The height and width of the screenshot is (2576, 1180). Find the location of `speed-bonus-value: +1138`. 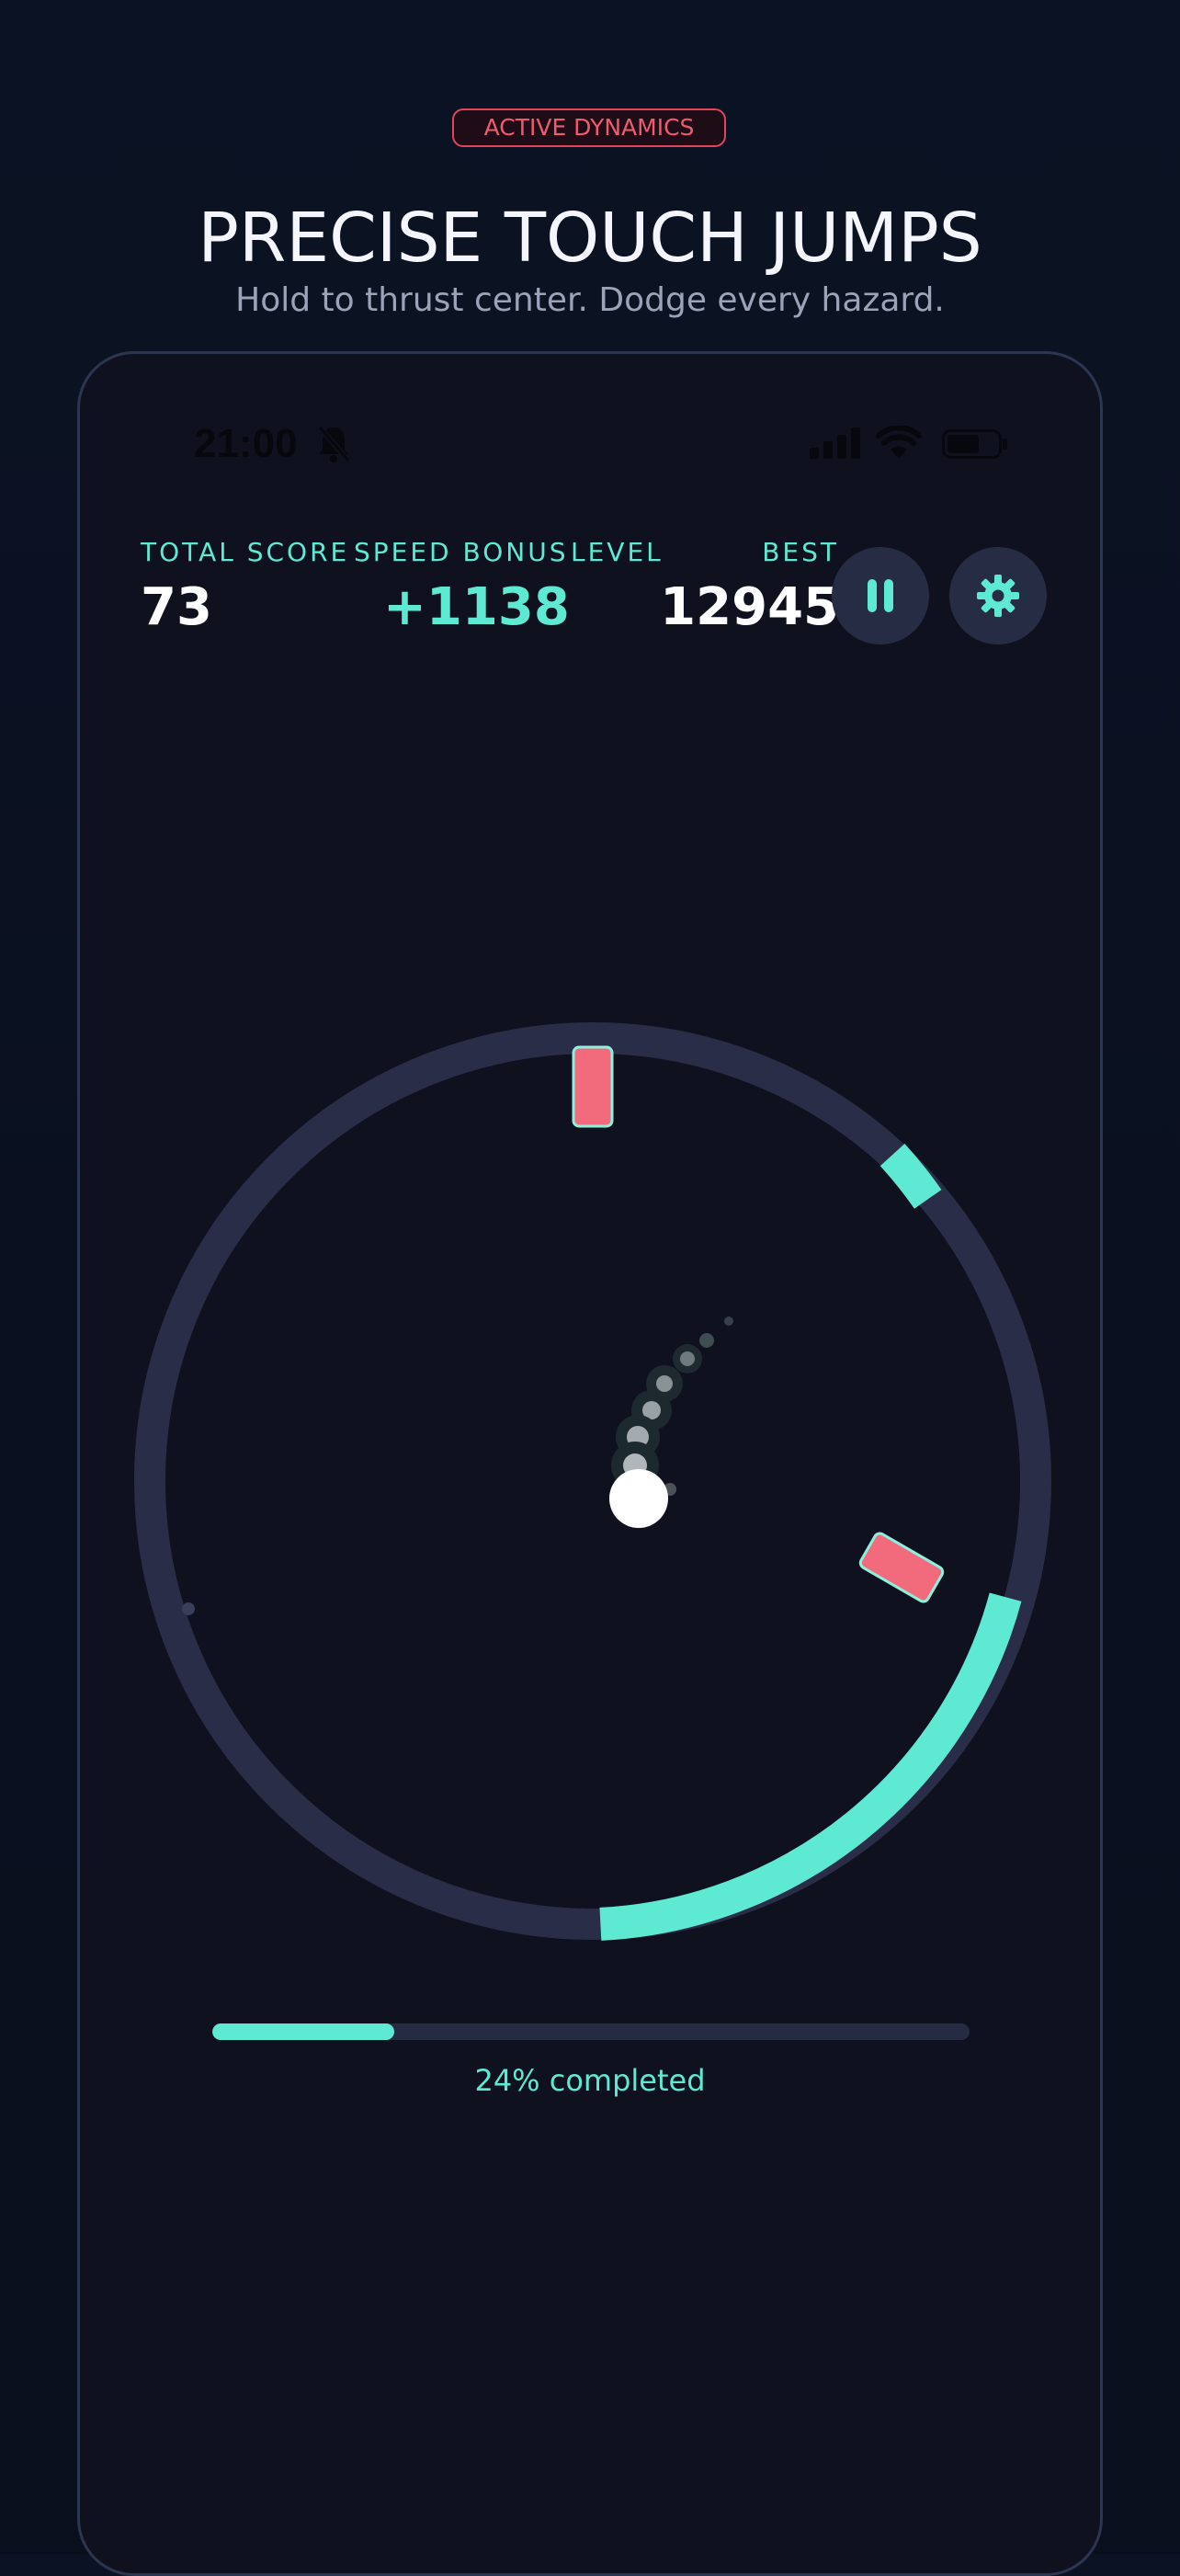

speed-bonus-value: +1138 is located at coordinates (476, 607).